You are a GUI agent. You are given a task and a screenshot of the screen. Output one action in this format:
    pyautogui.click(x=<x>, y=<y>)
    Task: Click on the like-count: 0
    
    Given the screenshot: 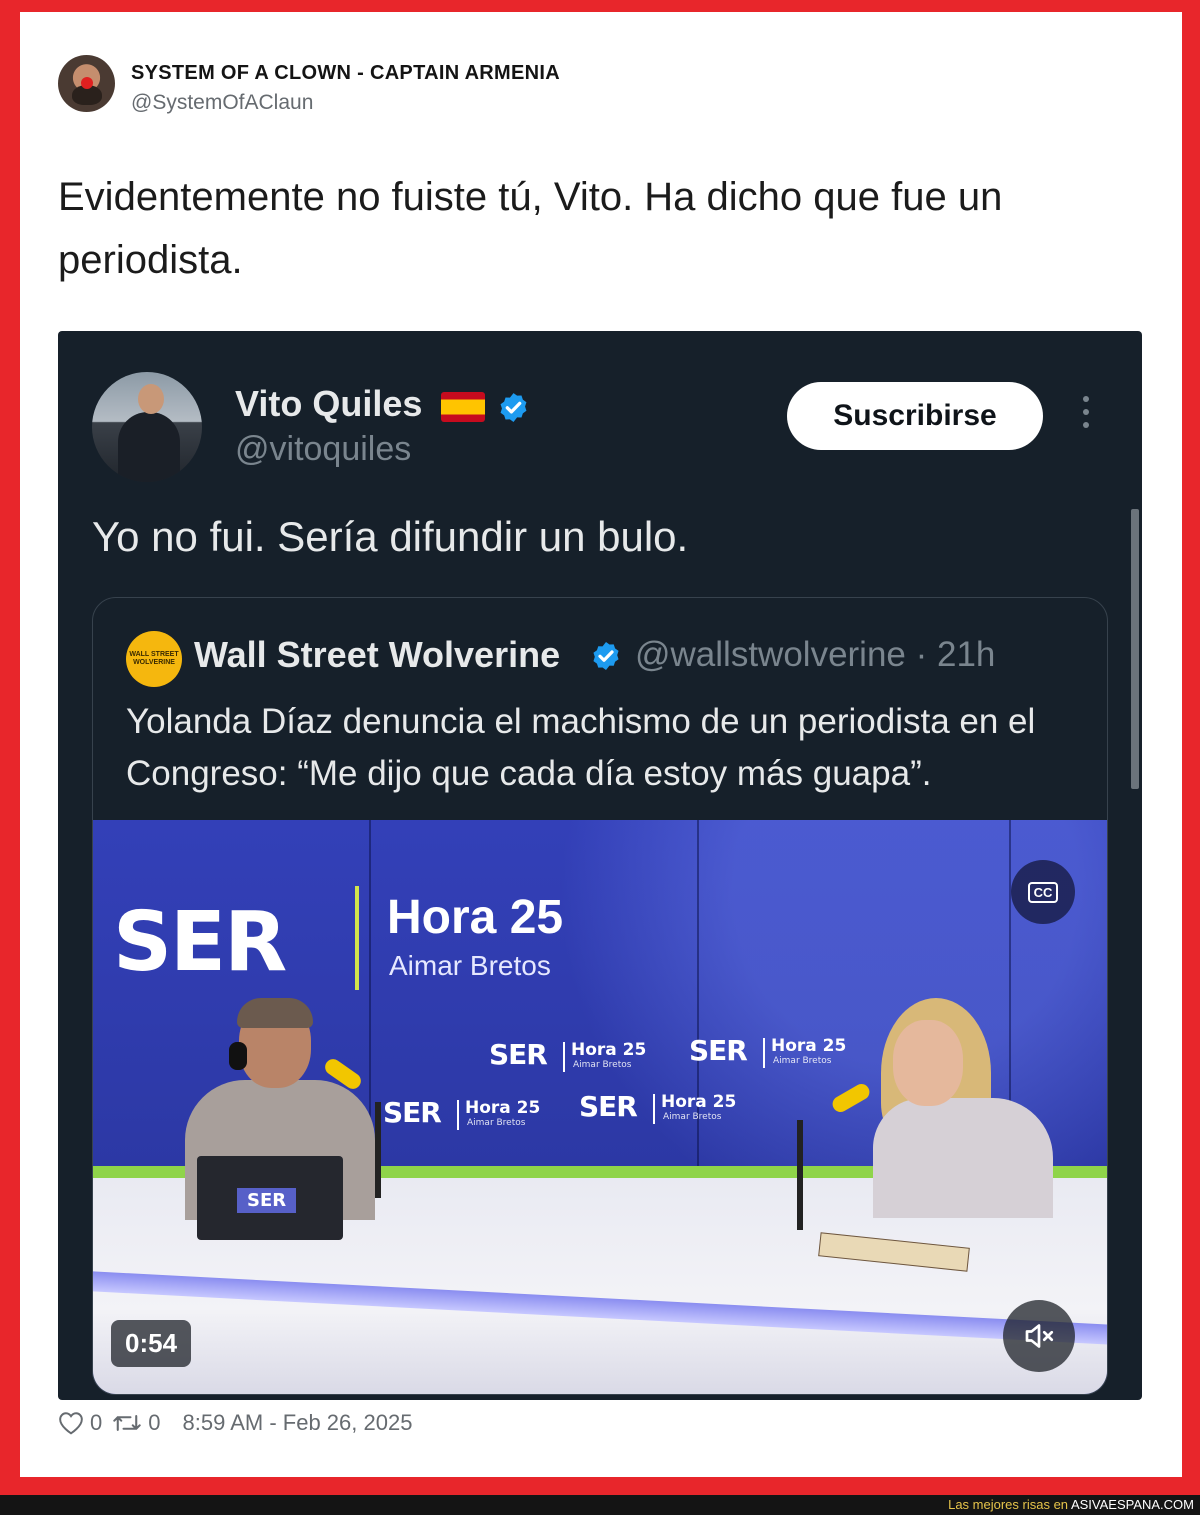 What is the action you would take?
    pyautogui.click(x=96, y=1422)
    